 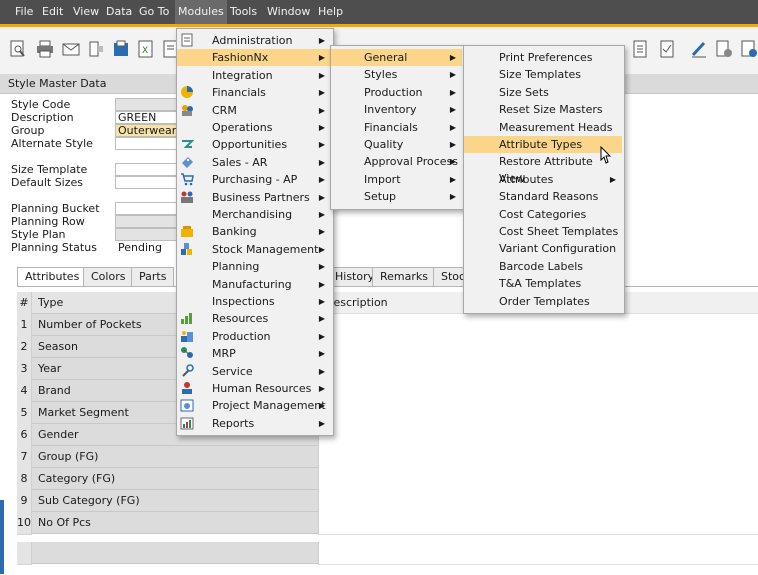 I want to click on form-settings-icon, so click(x=640, y=49).